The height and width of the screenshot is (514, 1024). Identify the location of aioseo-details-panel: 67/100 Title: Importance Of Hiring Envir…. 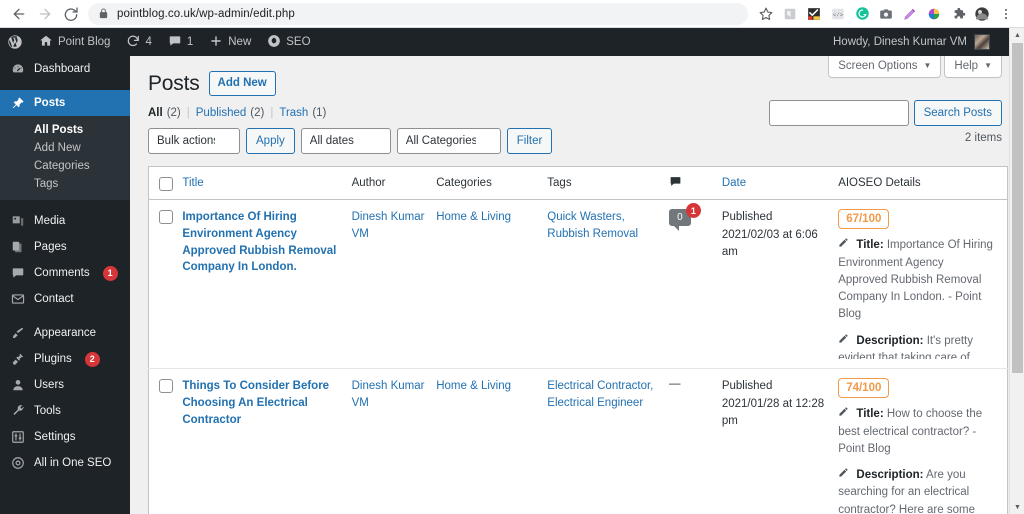
(918, 284).